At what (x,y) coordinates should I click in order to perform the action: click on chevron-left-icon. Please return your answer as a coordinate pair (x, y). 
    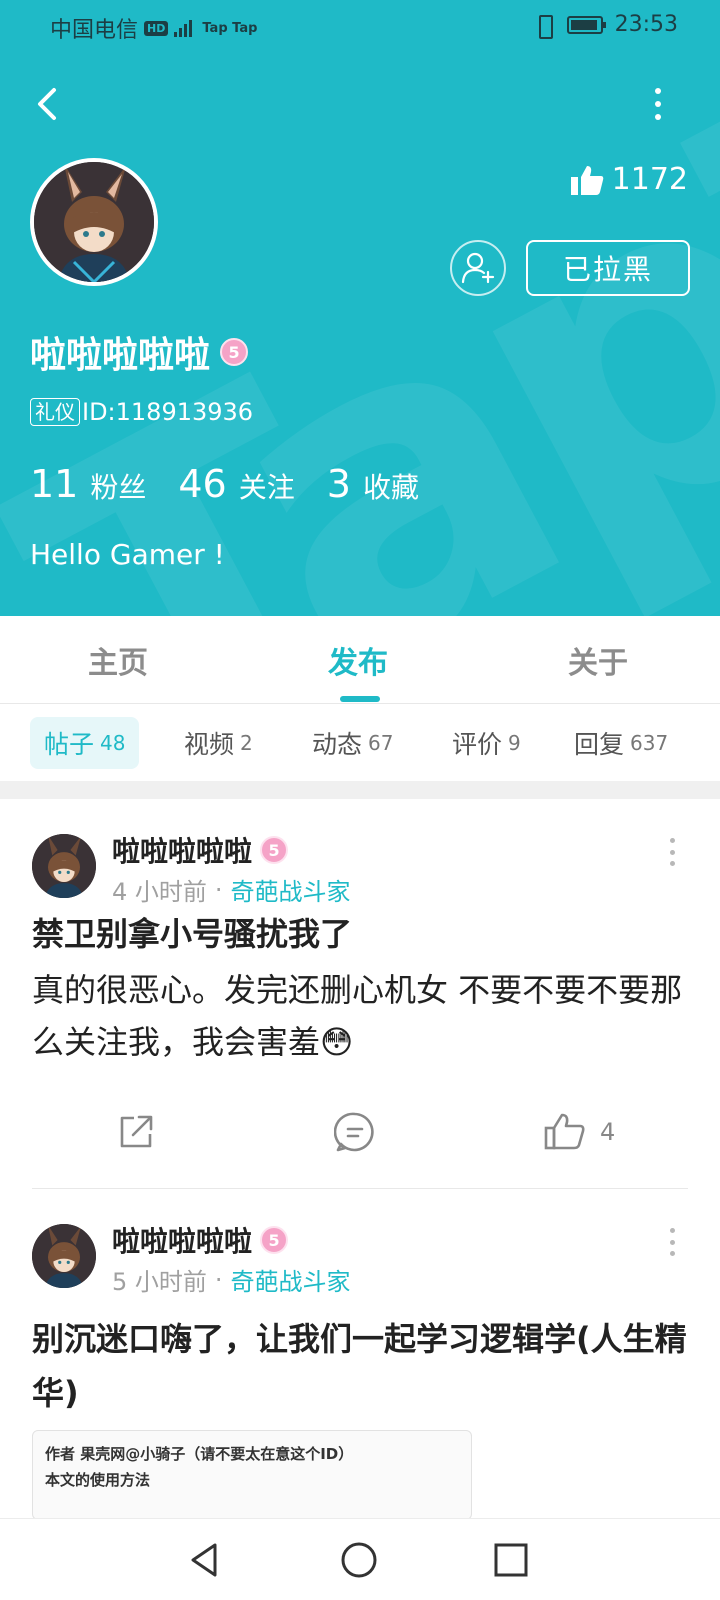
    Looking at the image, I should click on (47, 104).